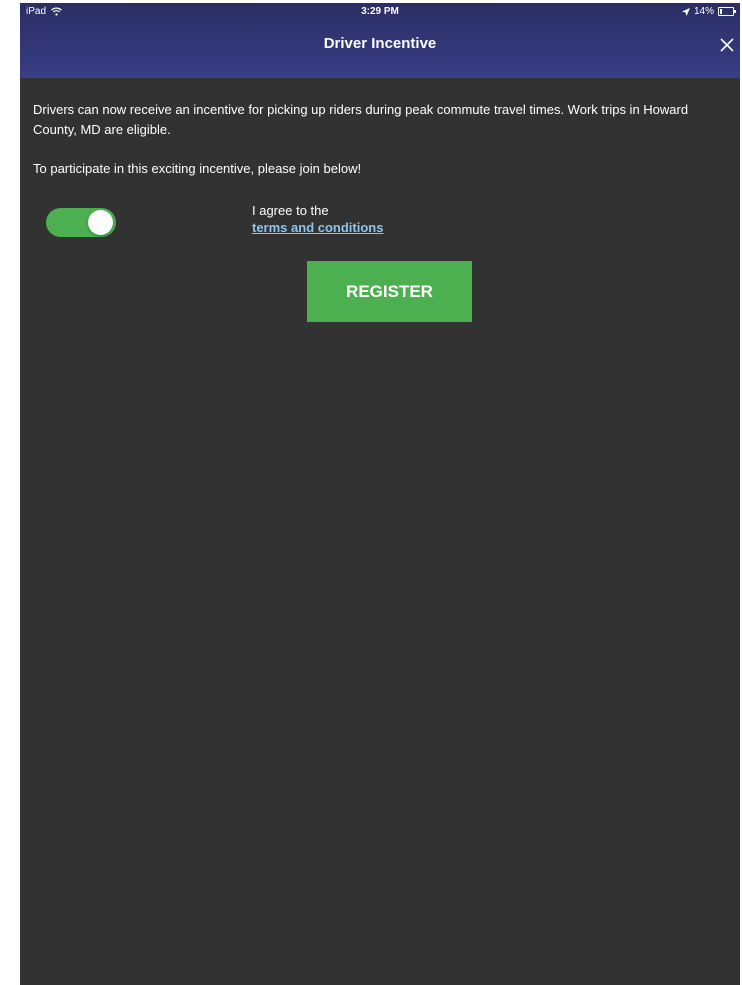 This screenshot has height=985, width=742. Describe the element at coordinates (703, 11) in the screenshot. I see `battery-percent: 14%` at that location.